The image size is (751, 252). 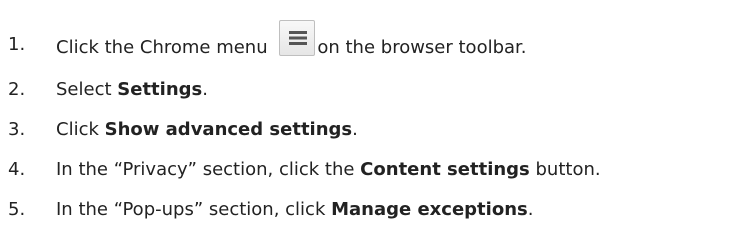 What do you see at coordinates (228, 129) in the screenshot?
I see `step-text-bold: Show advanced settings` at bounding box center [228, 129].